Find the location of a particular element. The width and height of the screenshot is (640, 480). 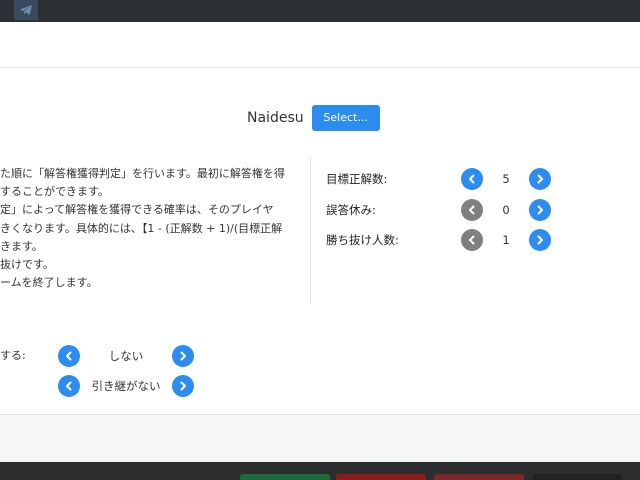

option-row-1: しない is located at coordinates (126, 356).